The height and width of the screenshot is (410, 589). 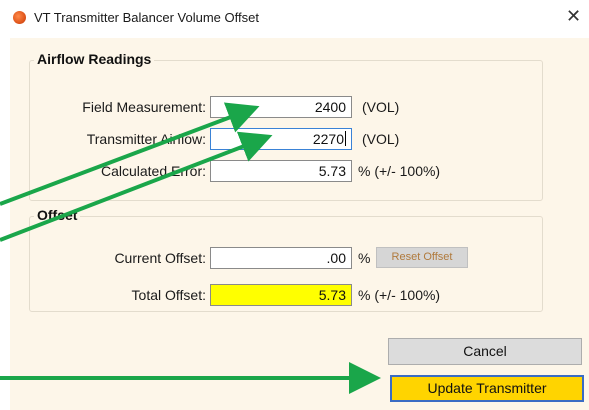 I want to click on current-offset-label: Current Offset:, so click(x=160, y=258).